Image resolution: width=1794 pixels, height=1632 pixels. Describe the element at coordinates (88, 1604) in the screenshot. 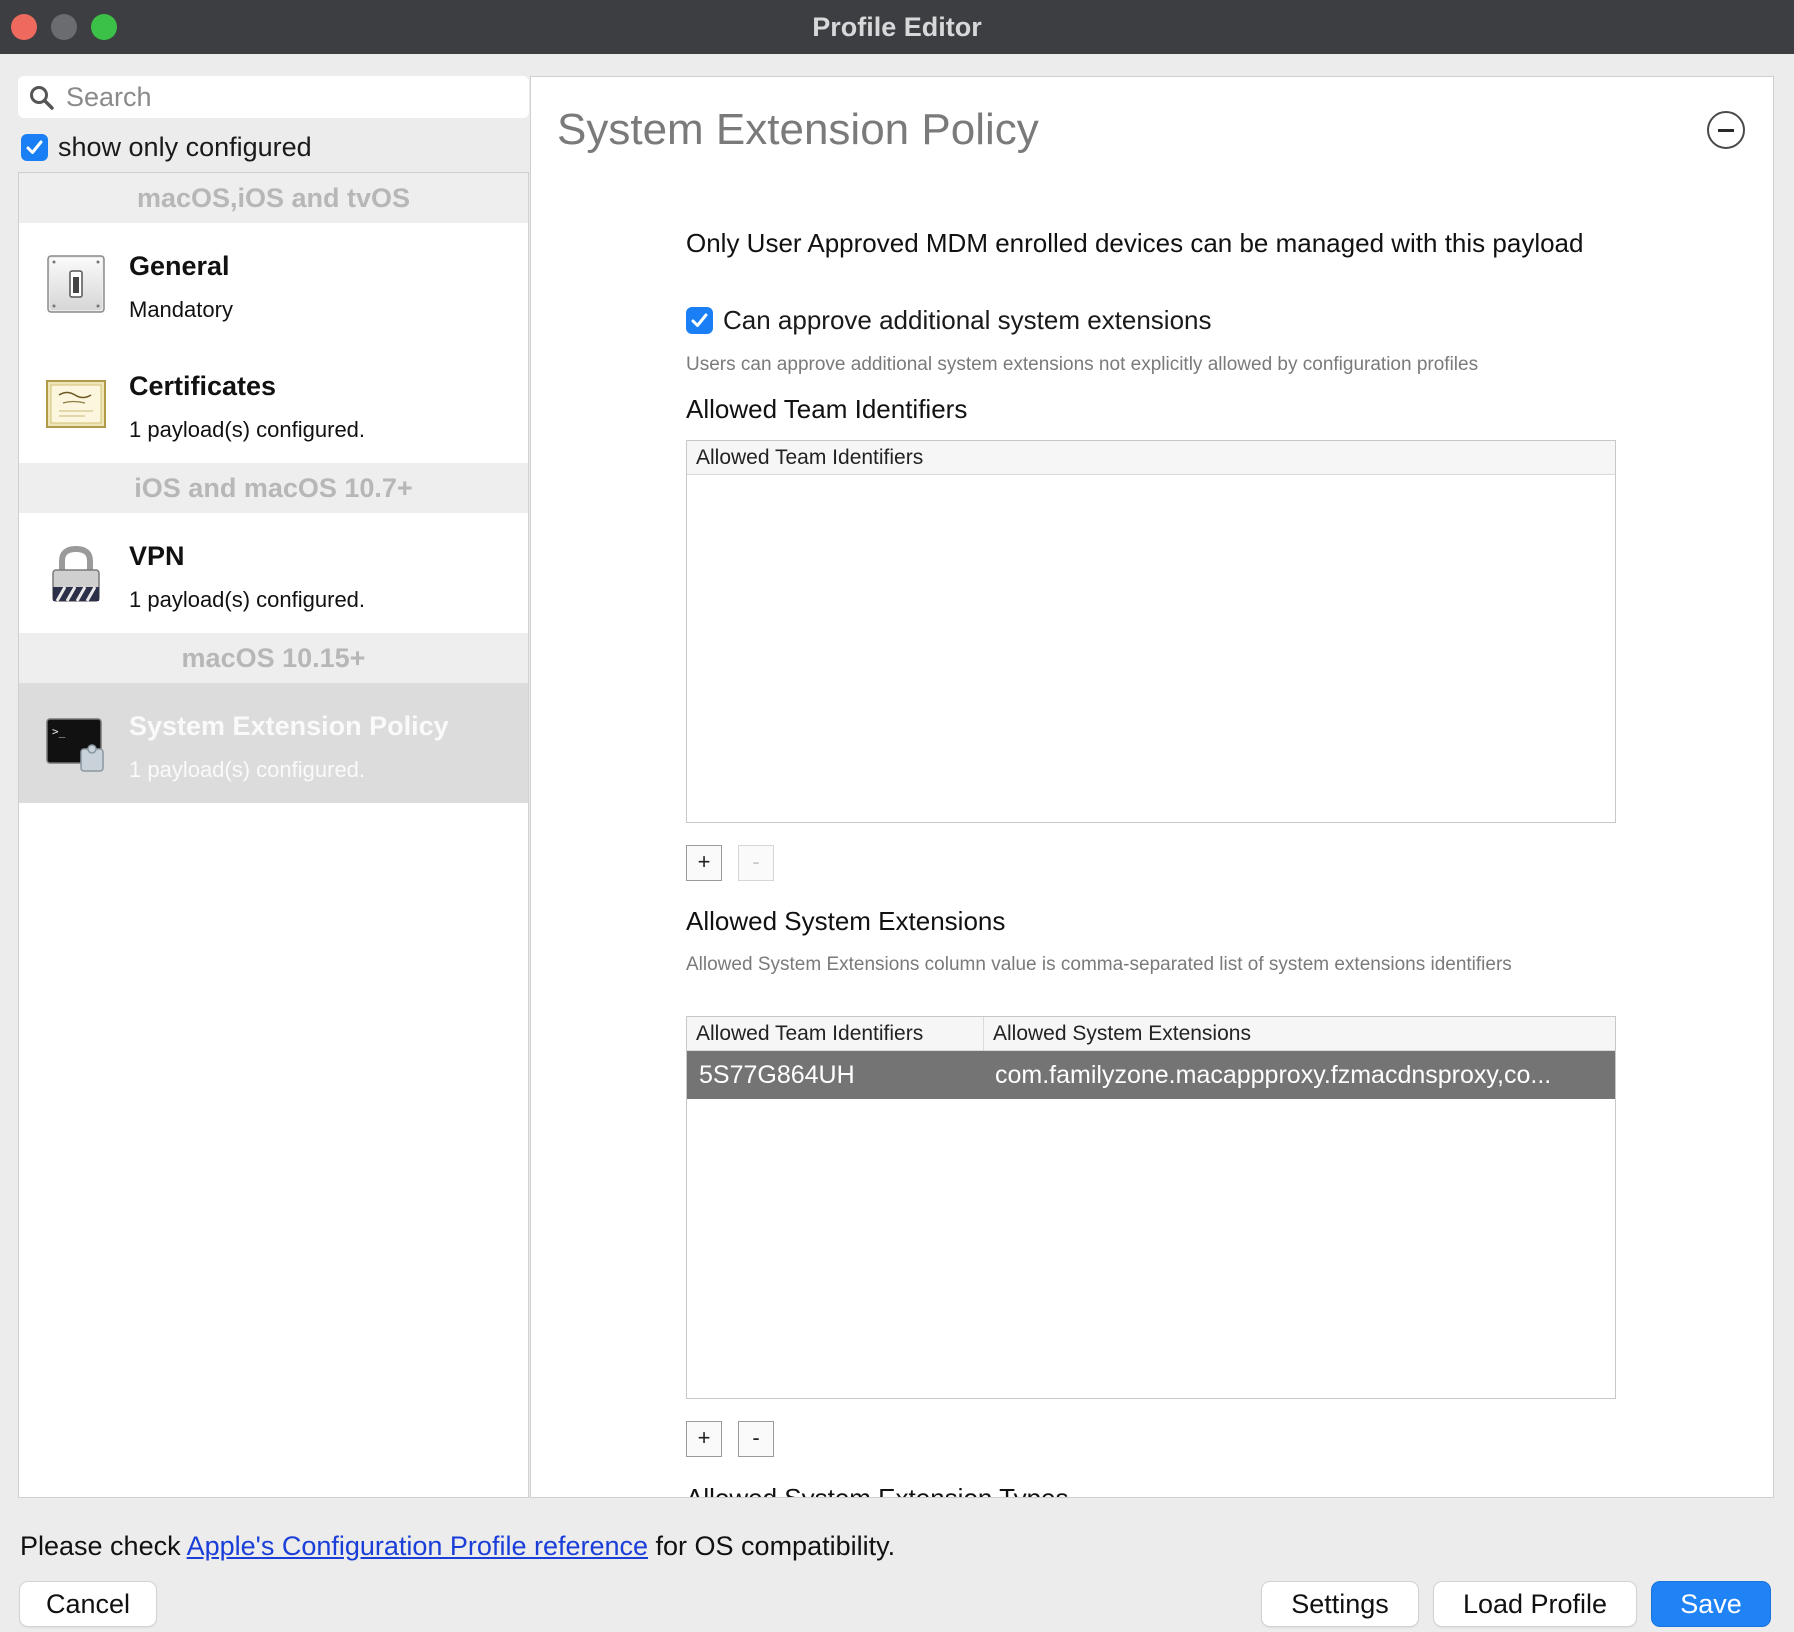

I see `cancel-button: Cancel` at that location.